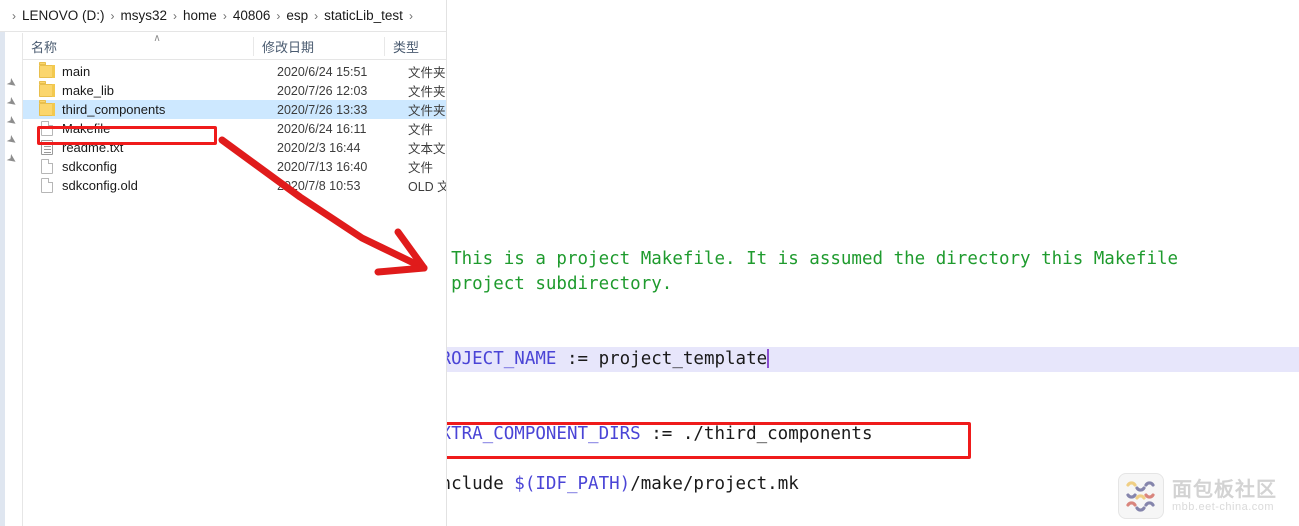 This screenshot has width=1299, height=526. Describe the element at coordinates (252, 15) in the screenshot. I see `breadcrumb-item-40806: 40806` at that location.